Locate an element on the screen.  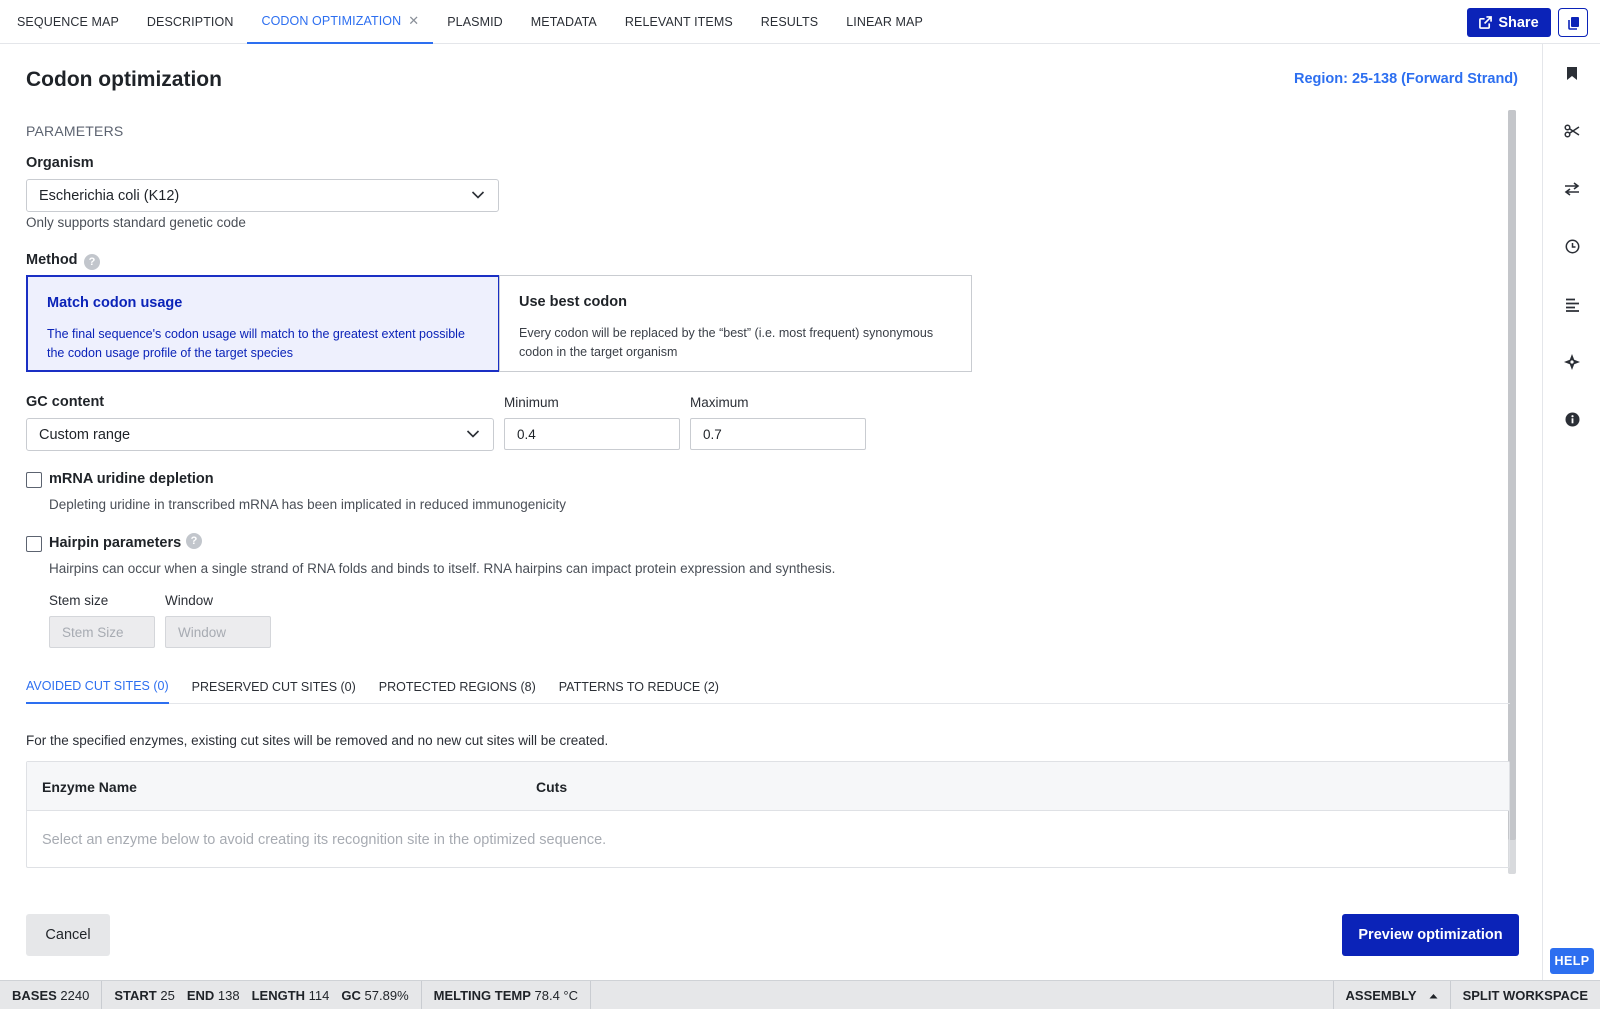
tab-metadata: METADATA is located at coordinates (564, 22).